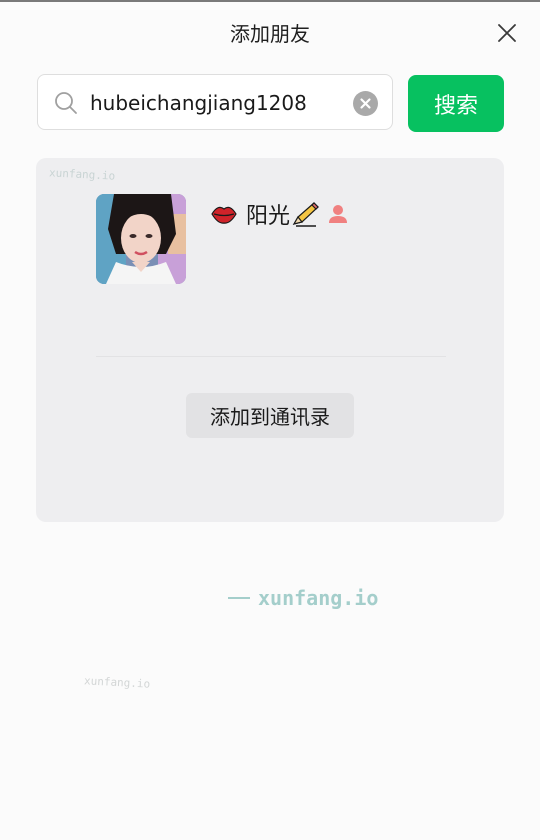 This screenshot has height=840, width=540. I want to click on watermark-dash, so click(239, 598).